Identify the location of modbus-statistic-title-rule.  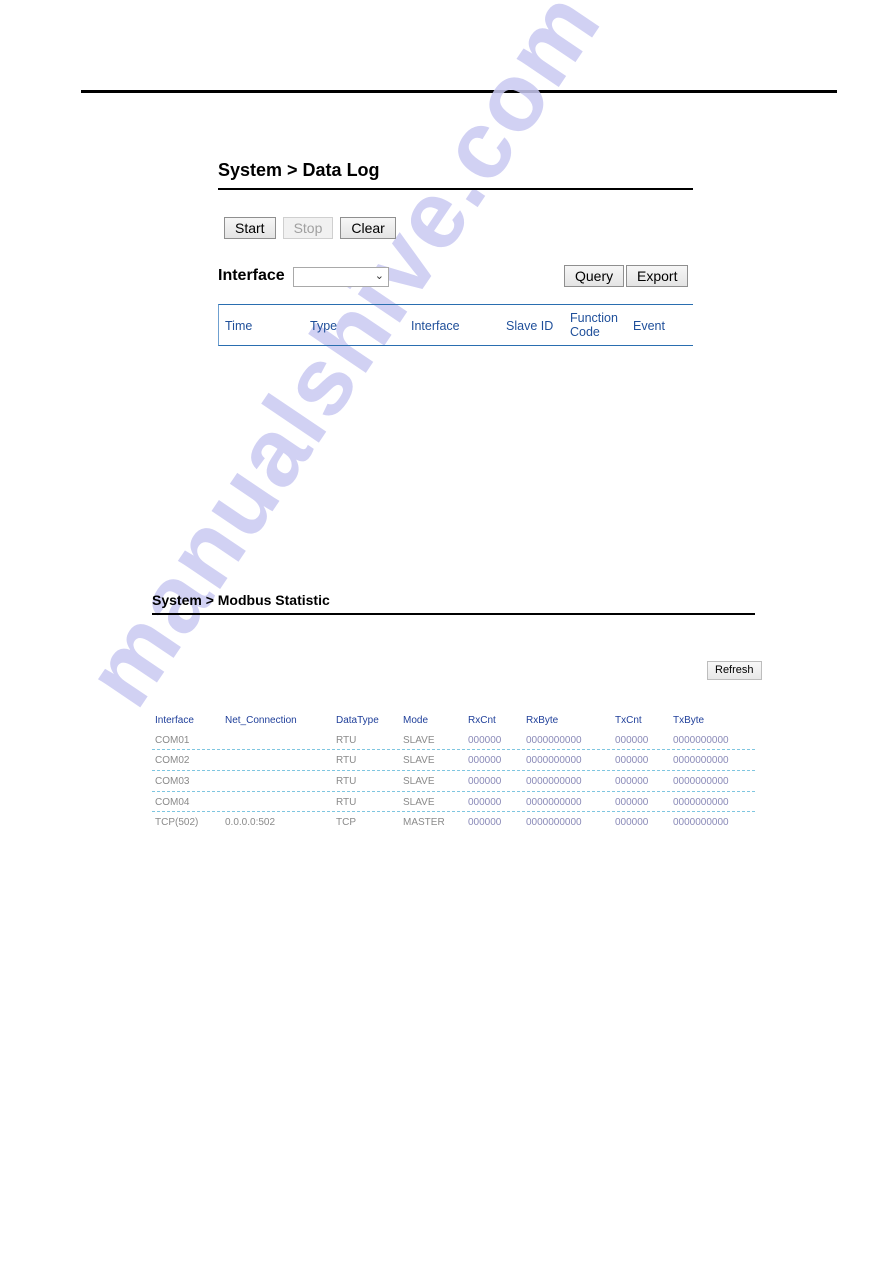
(453, 614).